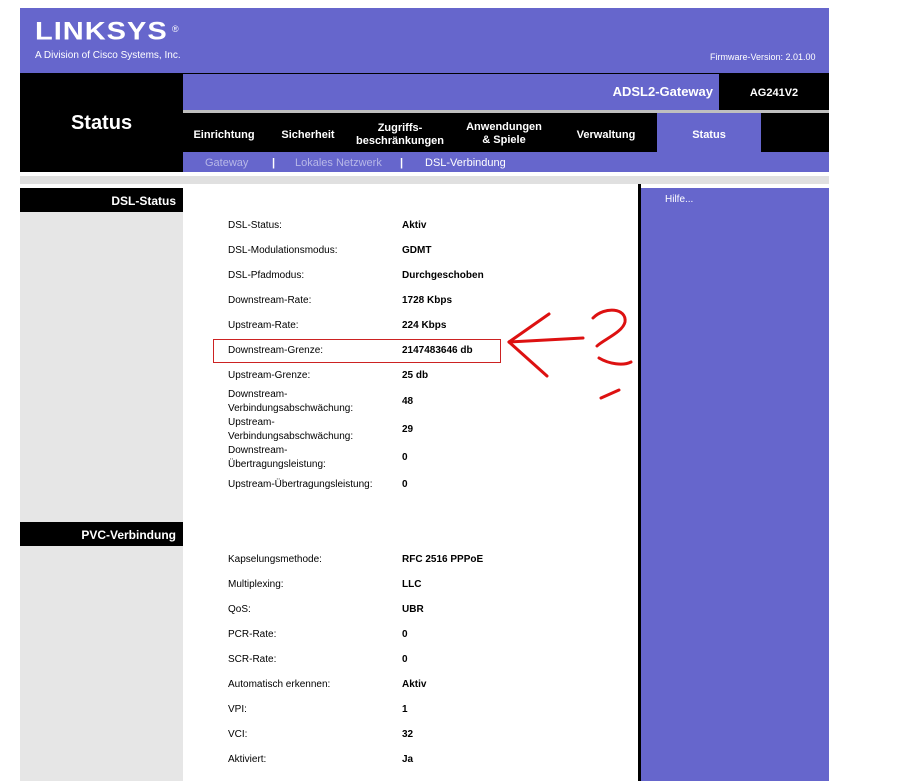 Image resolution: width=900 pixels, height=781 pixels. I want to click on subnav-dsl-verbindung: DSL-Verbindung, so click(465, 163).